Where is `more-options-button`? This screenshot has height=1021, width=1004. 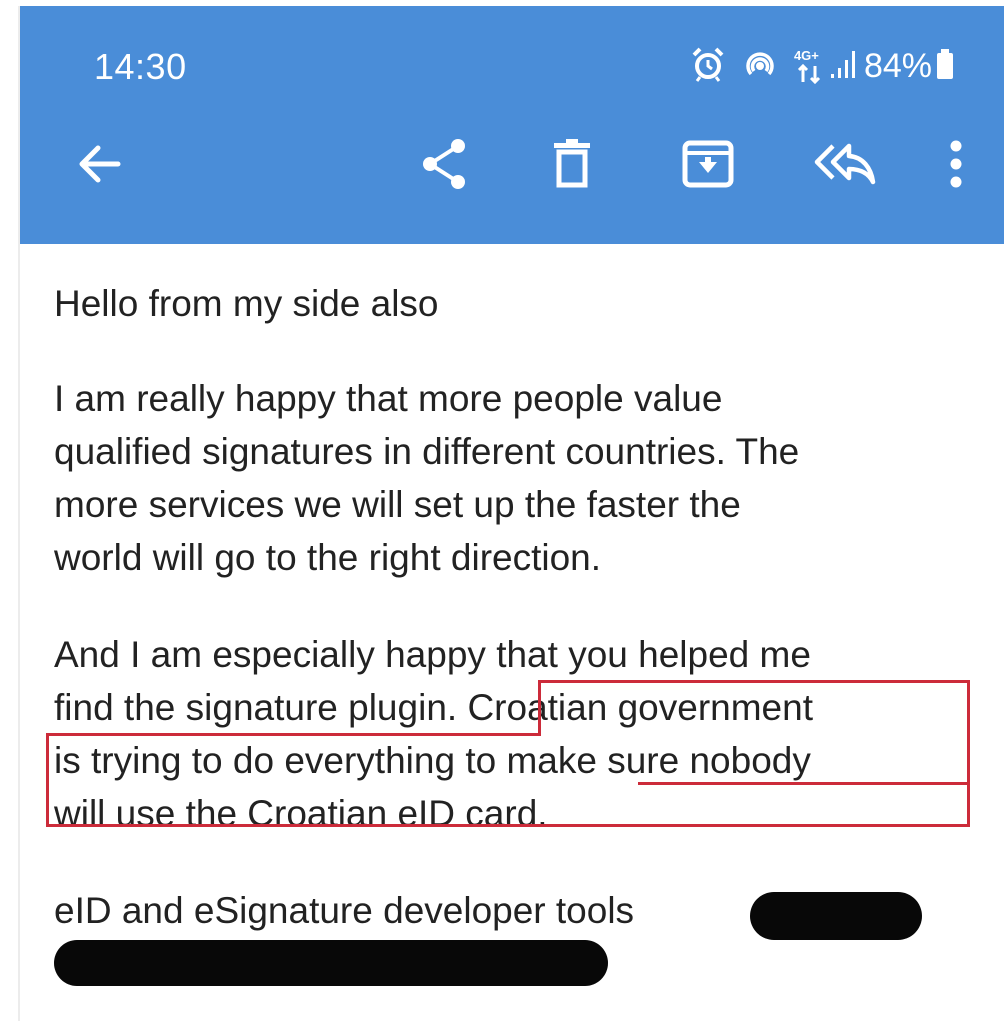 more-options-button is located at coordinates (956, 166).